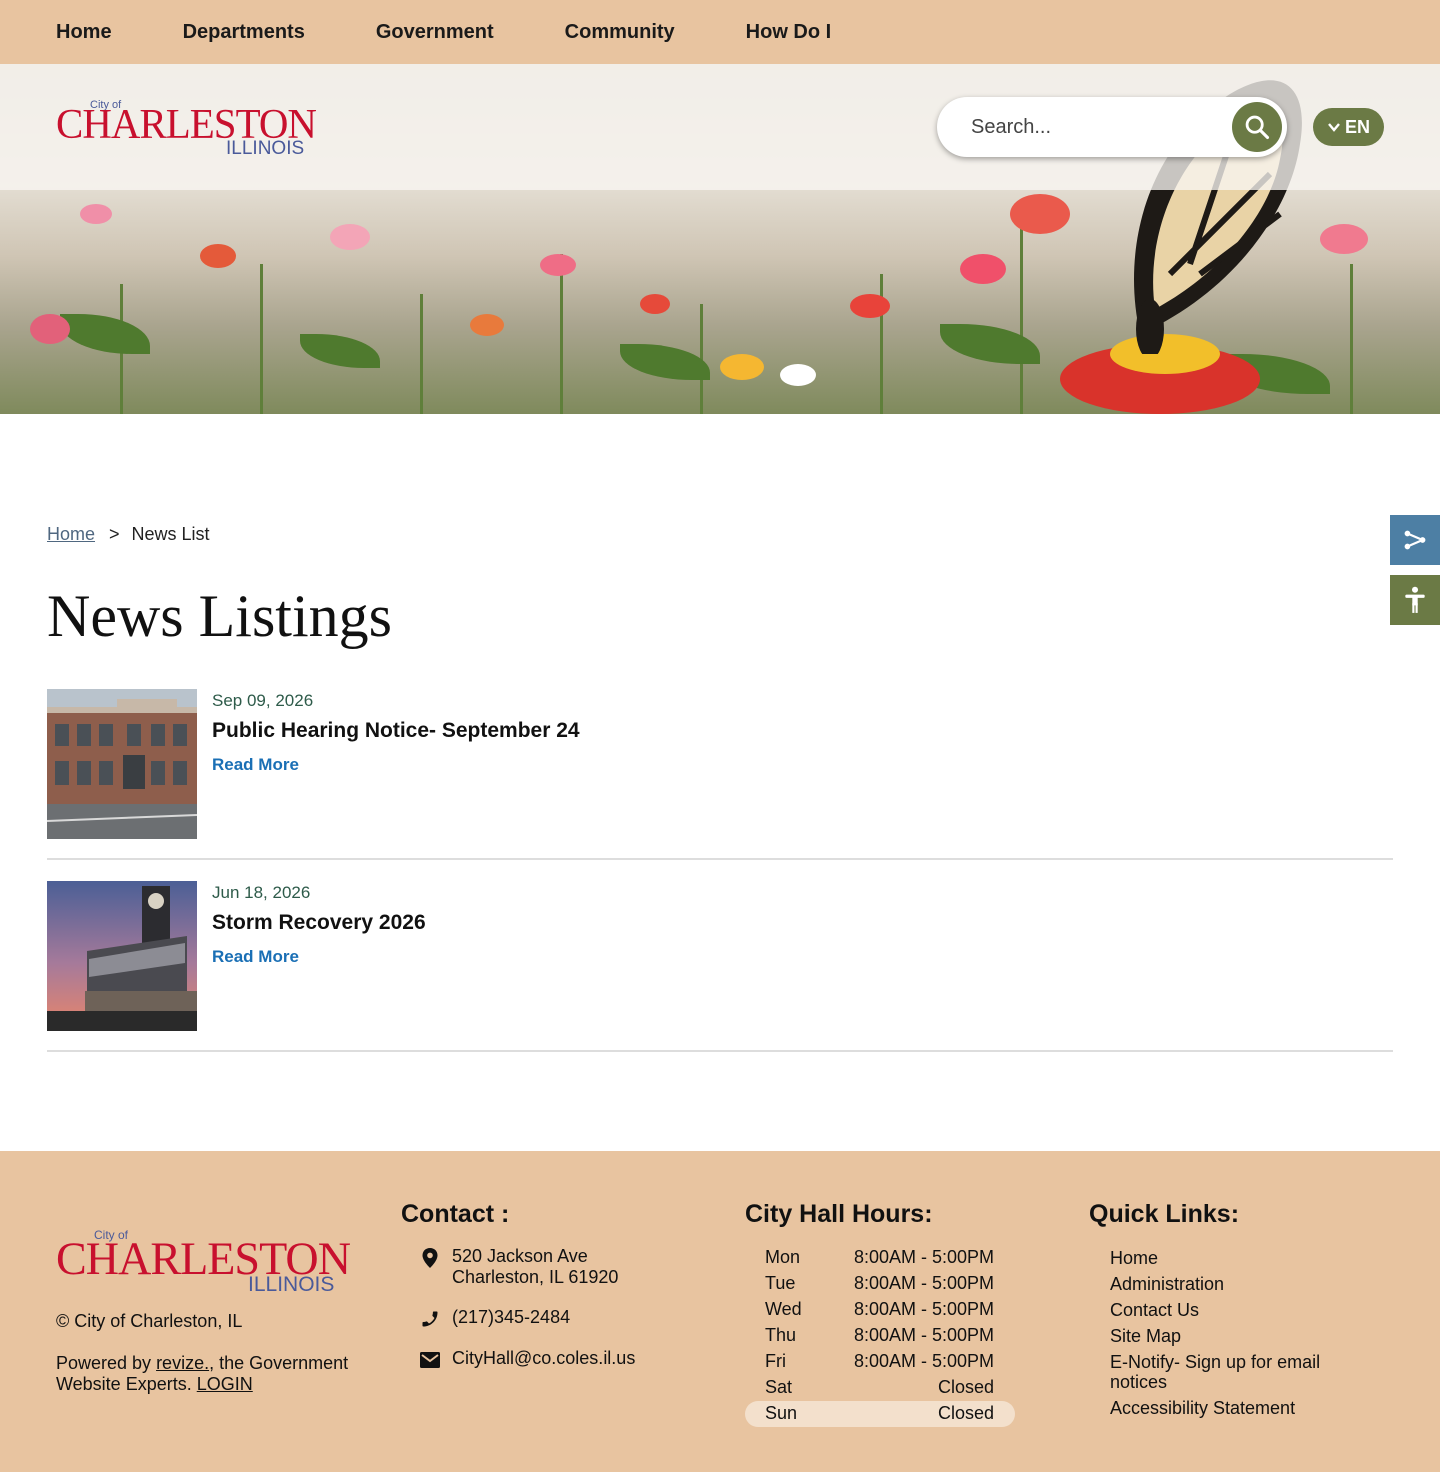 The image size is (1440, 1472). I want to click on accessibility-button, so click(1415, 600).